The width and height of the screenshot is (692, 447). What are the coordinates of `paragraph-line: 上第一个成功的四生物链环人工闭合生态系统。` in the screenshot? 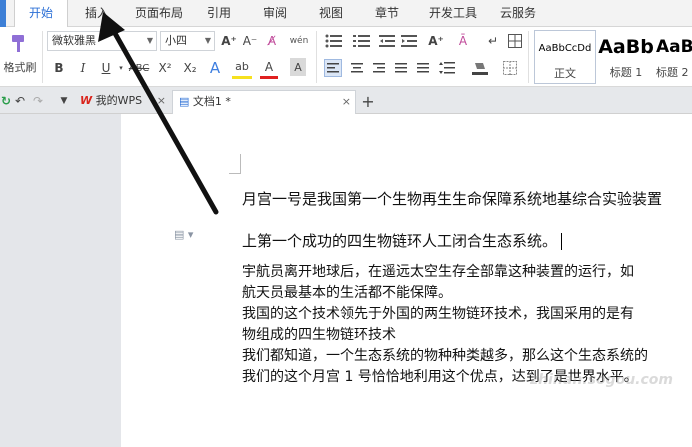 It's located at (402, 240).